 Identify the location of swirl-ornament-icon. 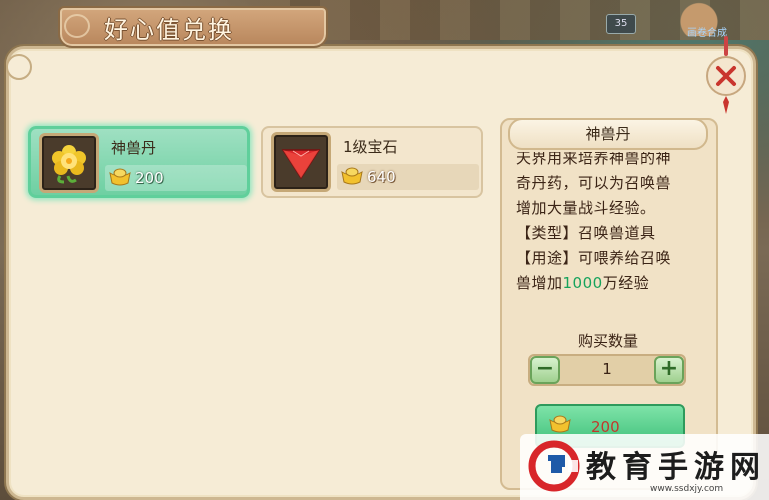
(77, 26).